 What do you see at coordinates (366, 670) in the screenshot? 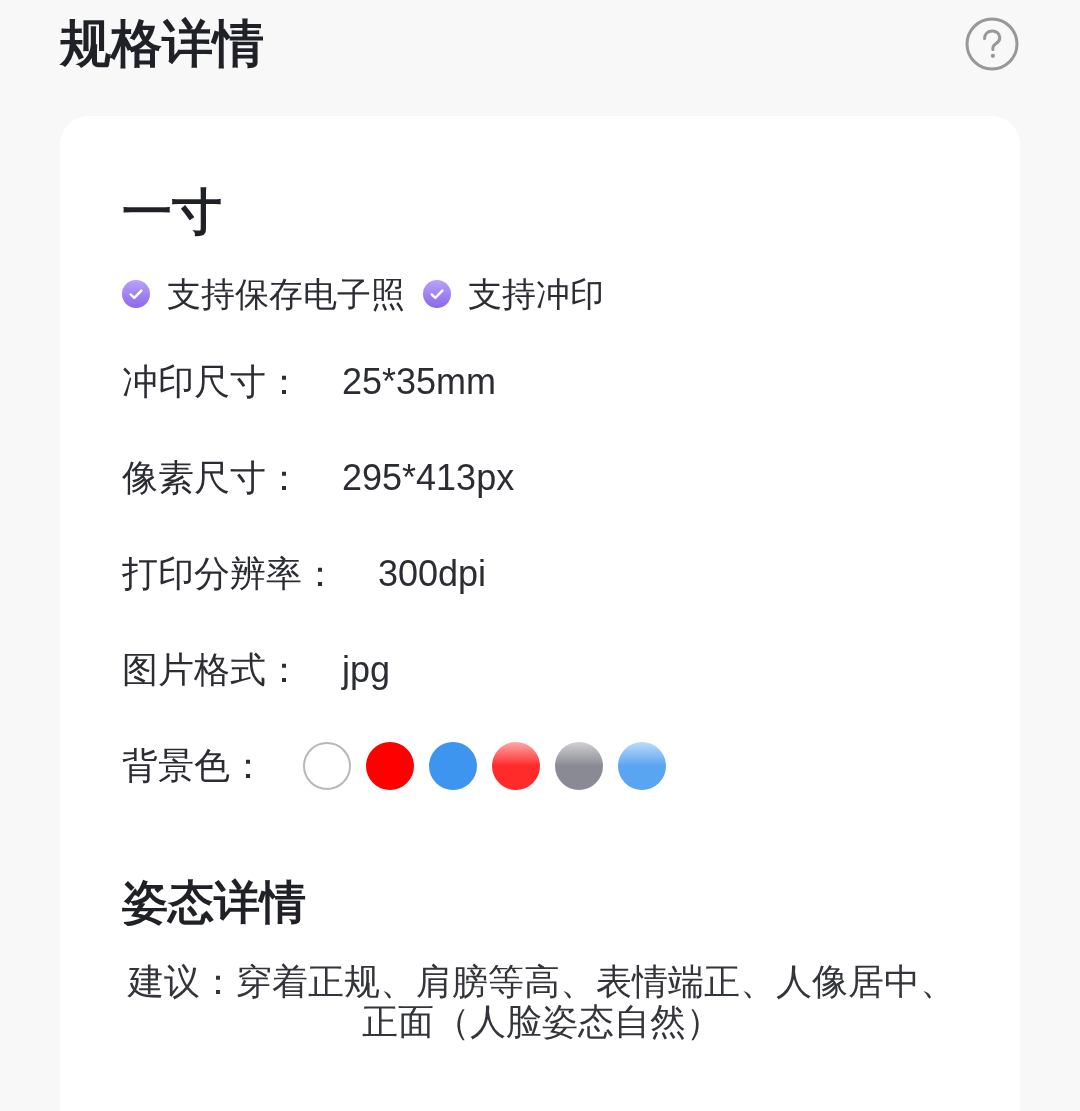
I see `spec-value: jpg` at bounding box center [366, 670].